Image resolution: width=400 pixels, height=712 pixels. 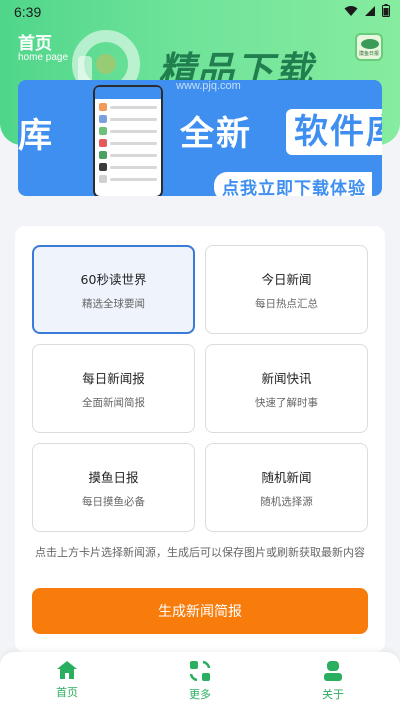 I want to click on promo-banner: 库 全新 软件库 点我立即下载体验, so click(x=200, y=138).